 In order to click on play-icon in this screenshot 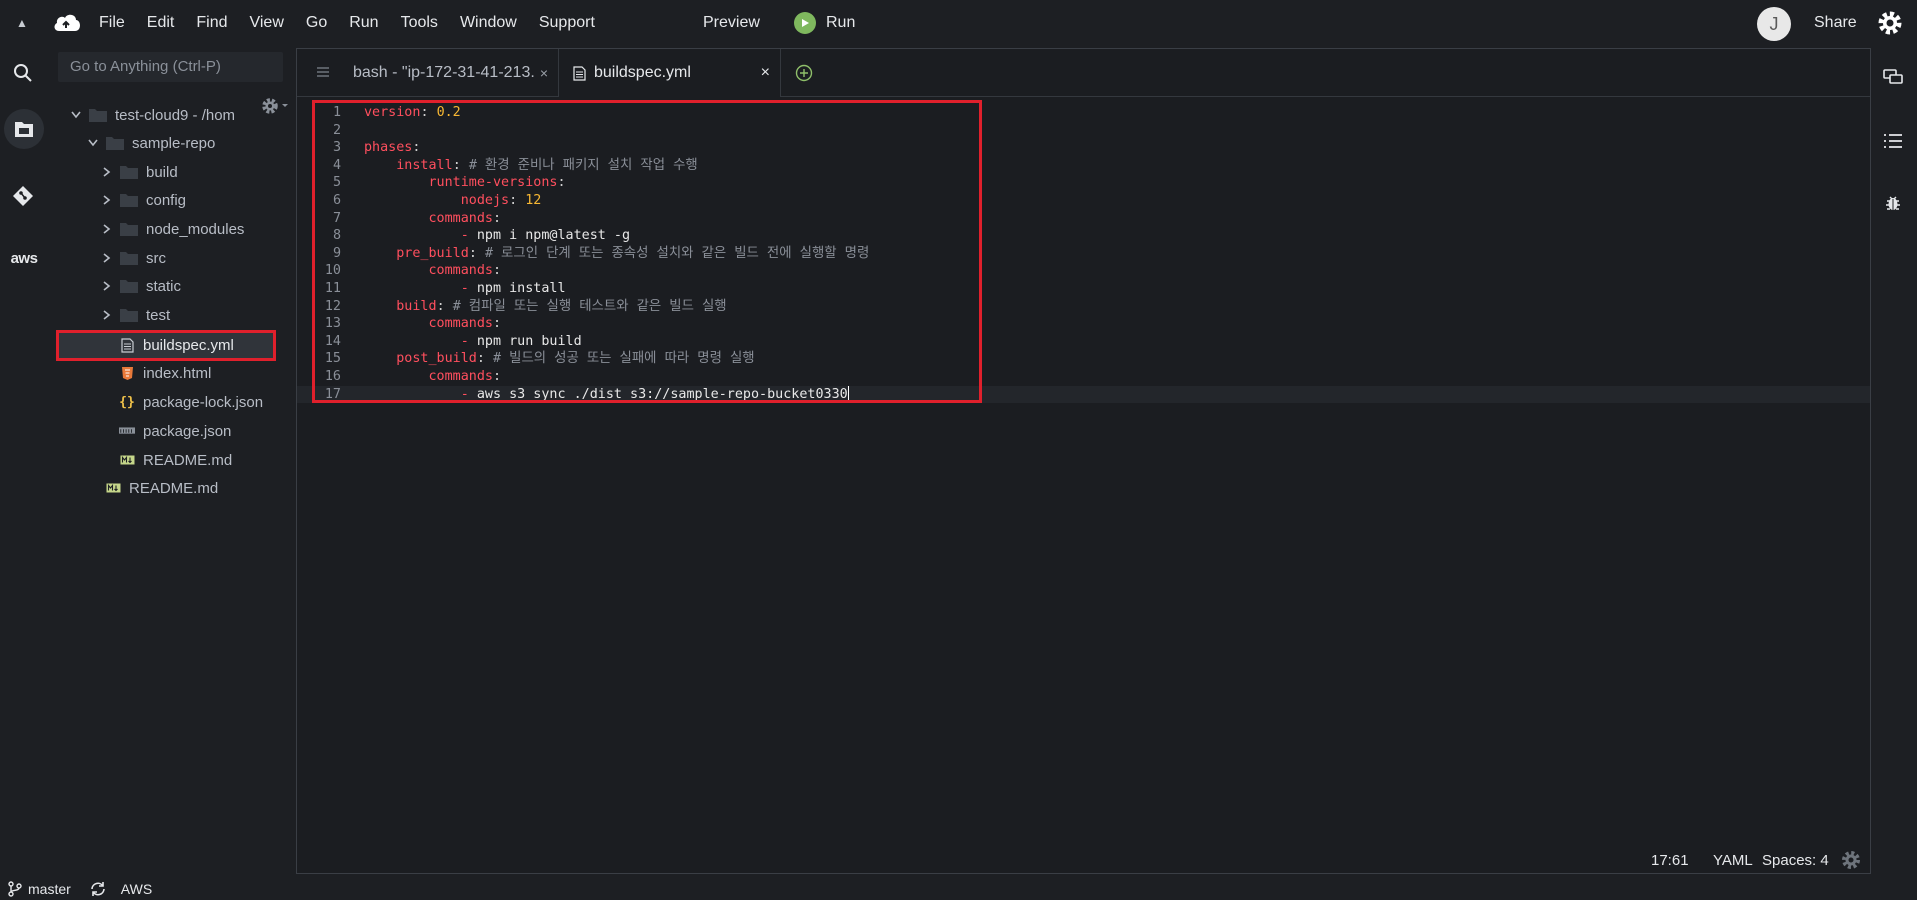, I will do `click(805, 23)`.